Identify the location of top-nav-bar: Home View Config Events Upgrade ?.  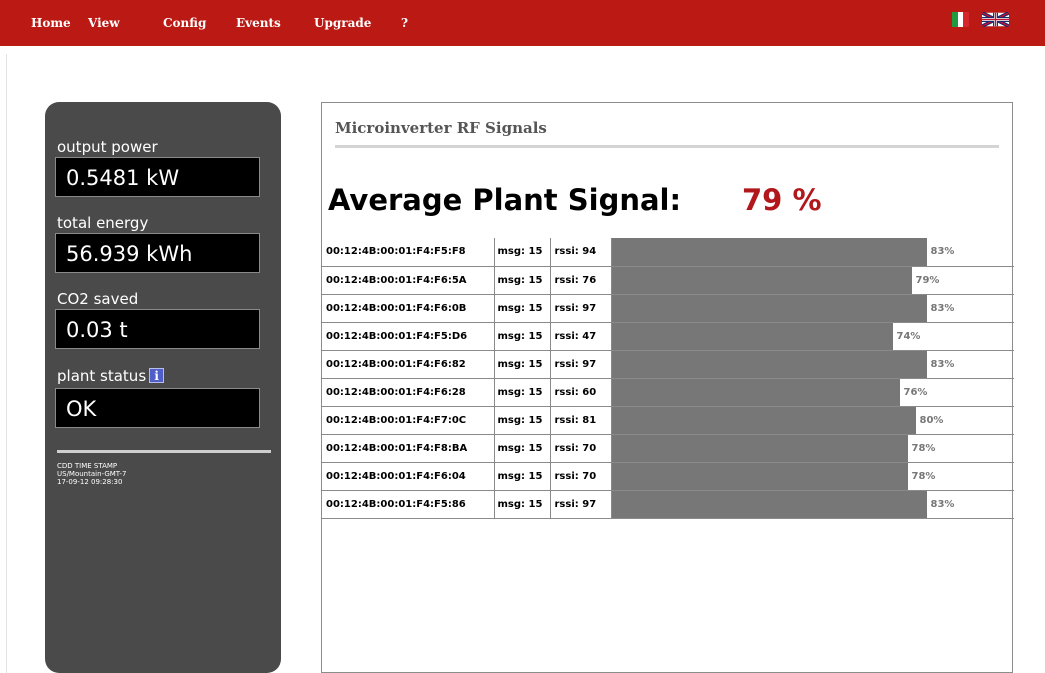
(522, 23).